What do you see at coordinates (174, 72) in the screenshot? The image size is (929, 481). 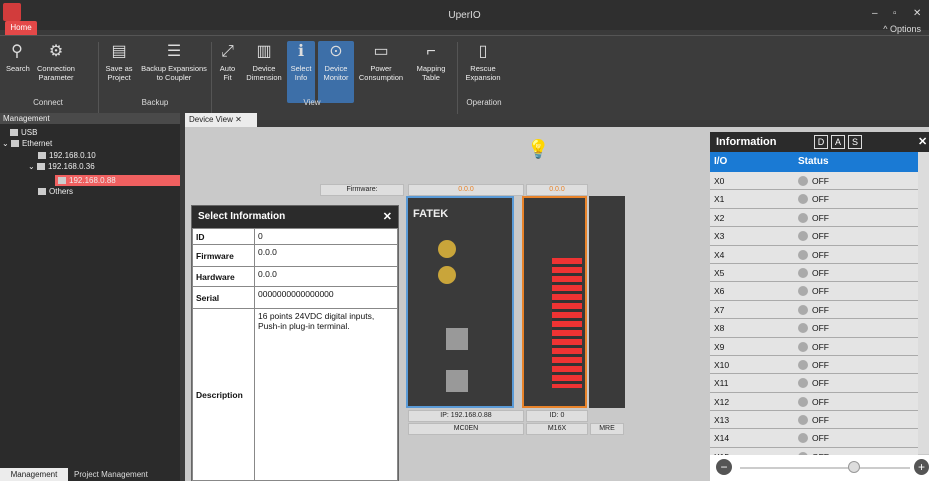 I see `backup-expansions-button: ☰ Backup Expansions to Coupler` at bounding box center [174, 72].